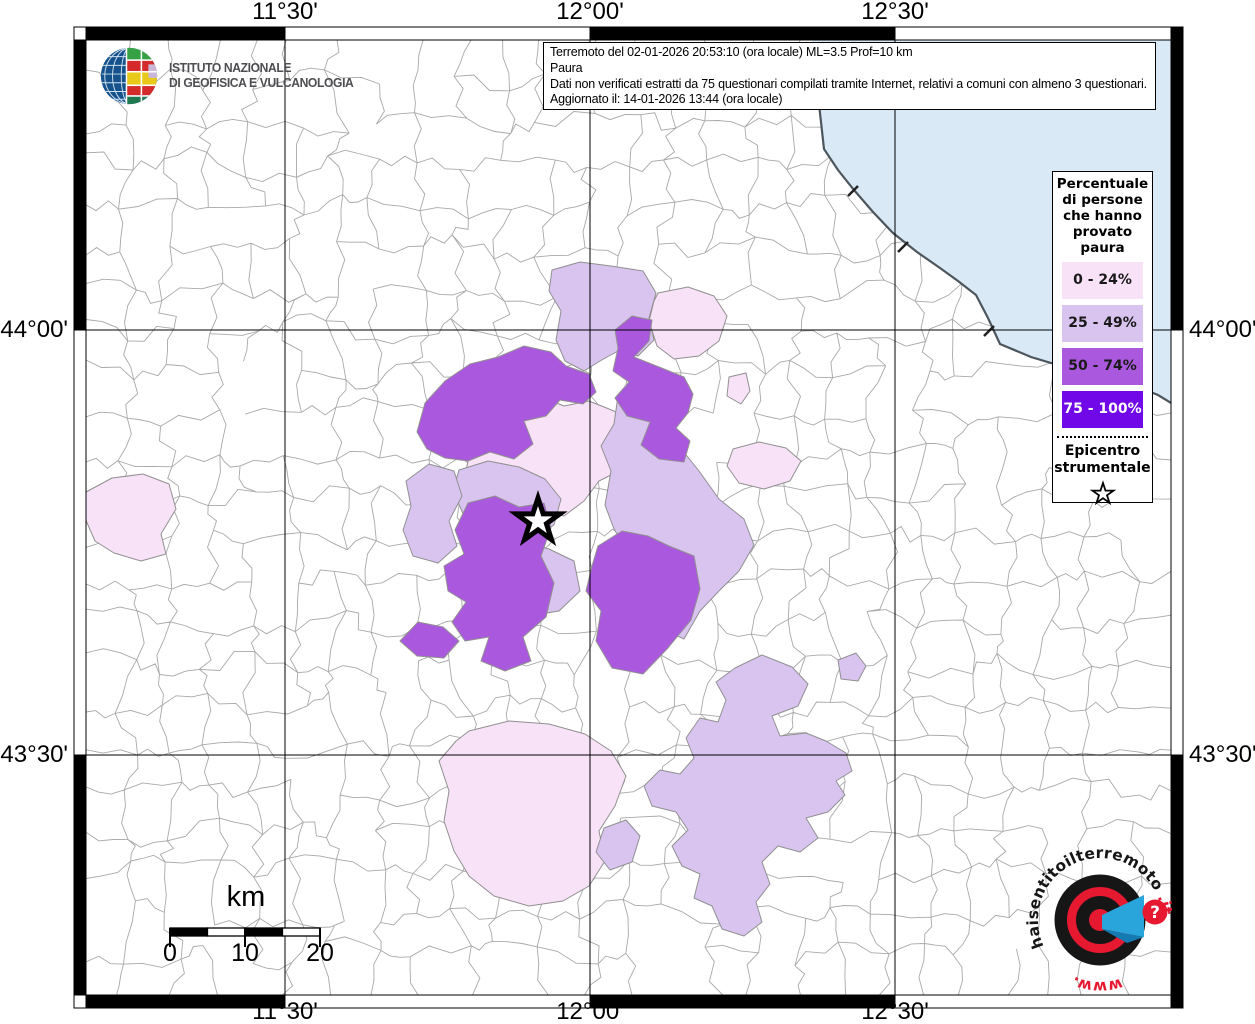 This screenshot has height=1024, width=1255. I want to click on legend-class-label: 25 - 49%, so click(1102, 323).